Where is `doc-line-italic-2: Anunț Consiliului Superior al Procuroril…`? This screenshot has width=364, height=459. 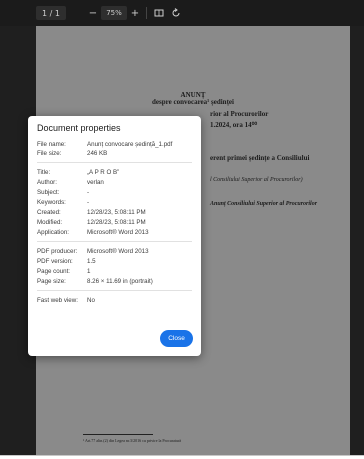
doc-line-italic-2: Anunț Consiliului Superior al Procuroril… is located at coordinates (264, 204).